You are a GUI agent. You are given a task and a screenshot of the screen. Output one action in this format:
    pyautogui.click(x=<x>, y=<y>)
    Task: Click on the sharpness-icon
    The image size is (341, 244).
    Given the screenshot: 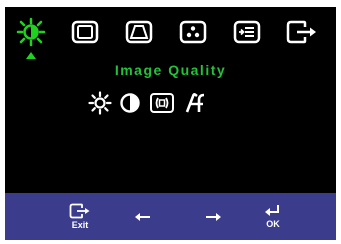 What is the action you would take?
    pyautogui.click(x=195, y=103)
    